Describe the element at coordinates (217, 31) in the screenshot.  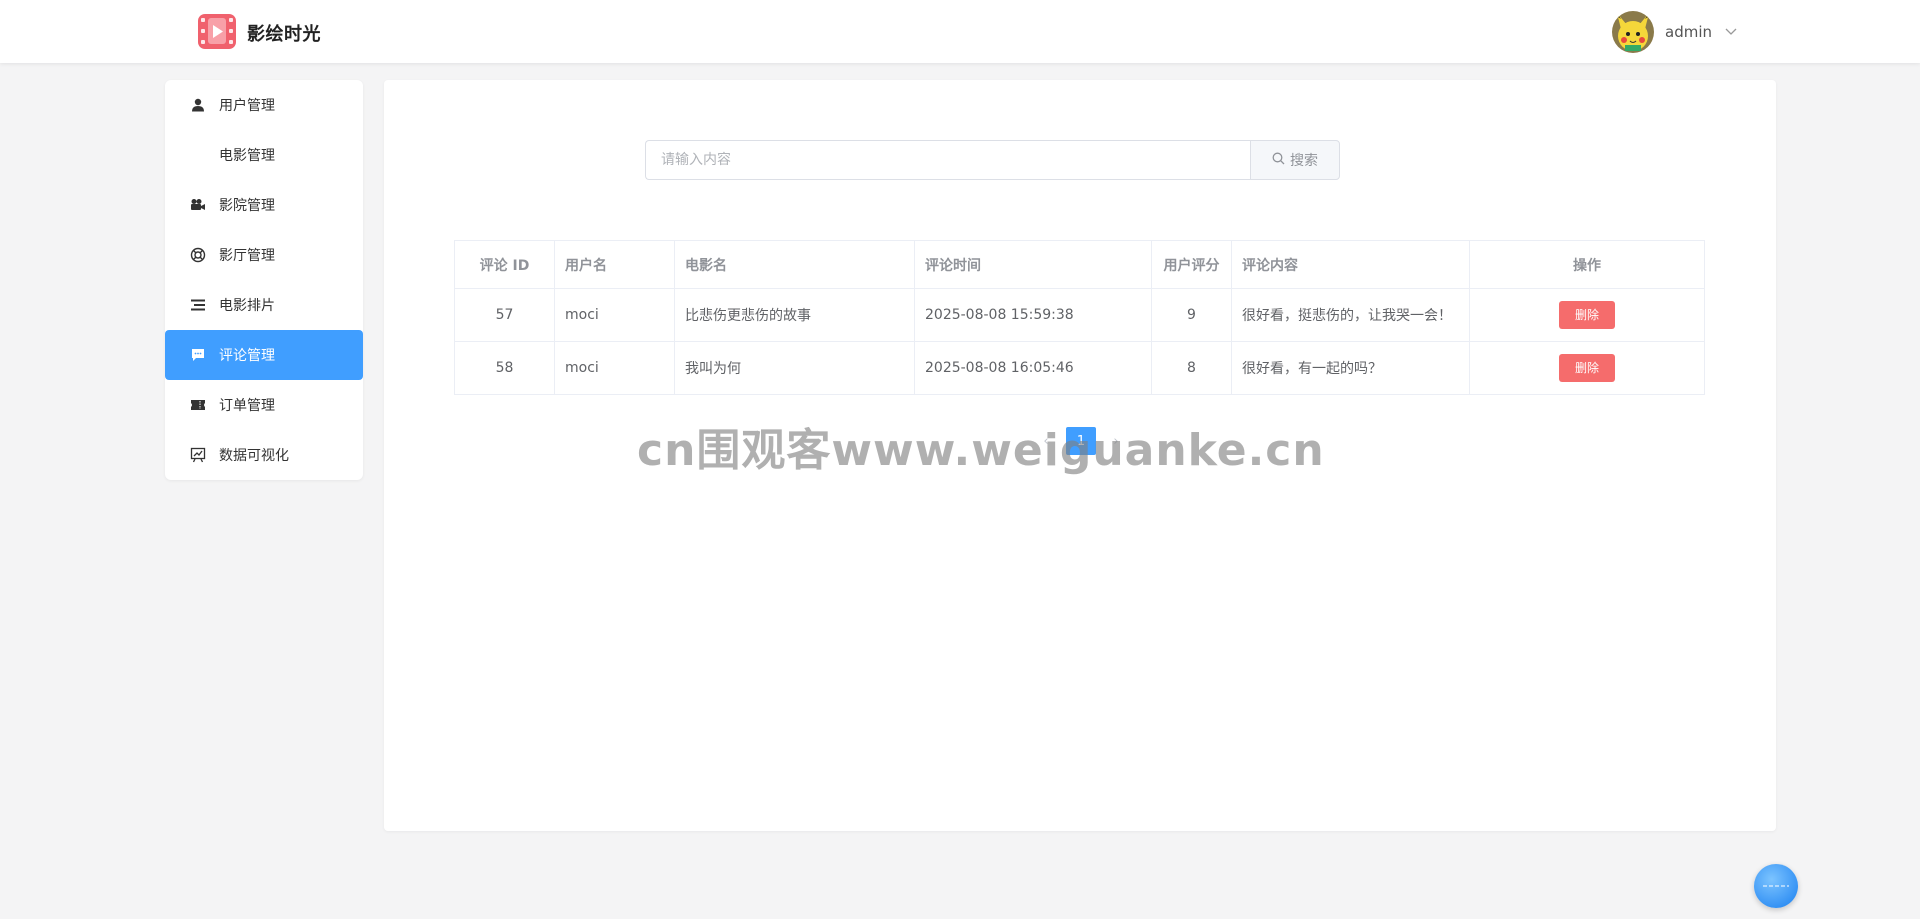
I see `logo-icon` at that location.